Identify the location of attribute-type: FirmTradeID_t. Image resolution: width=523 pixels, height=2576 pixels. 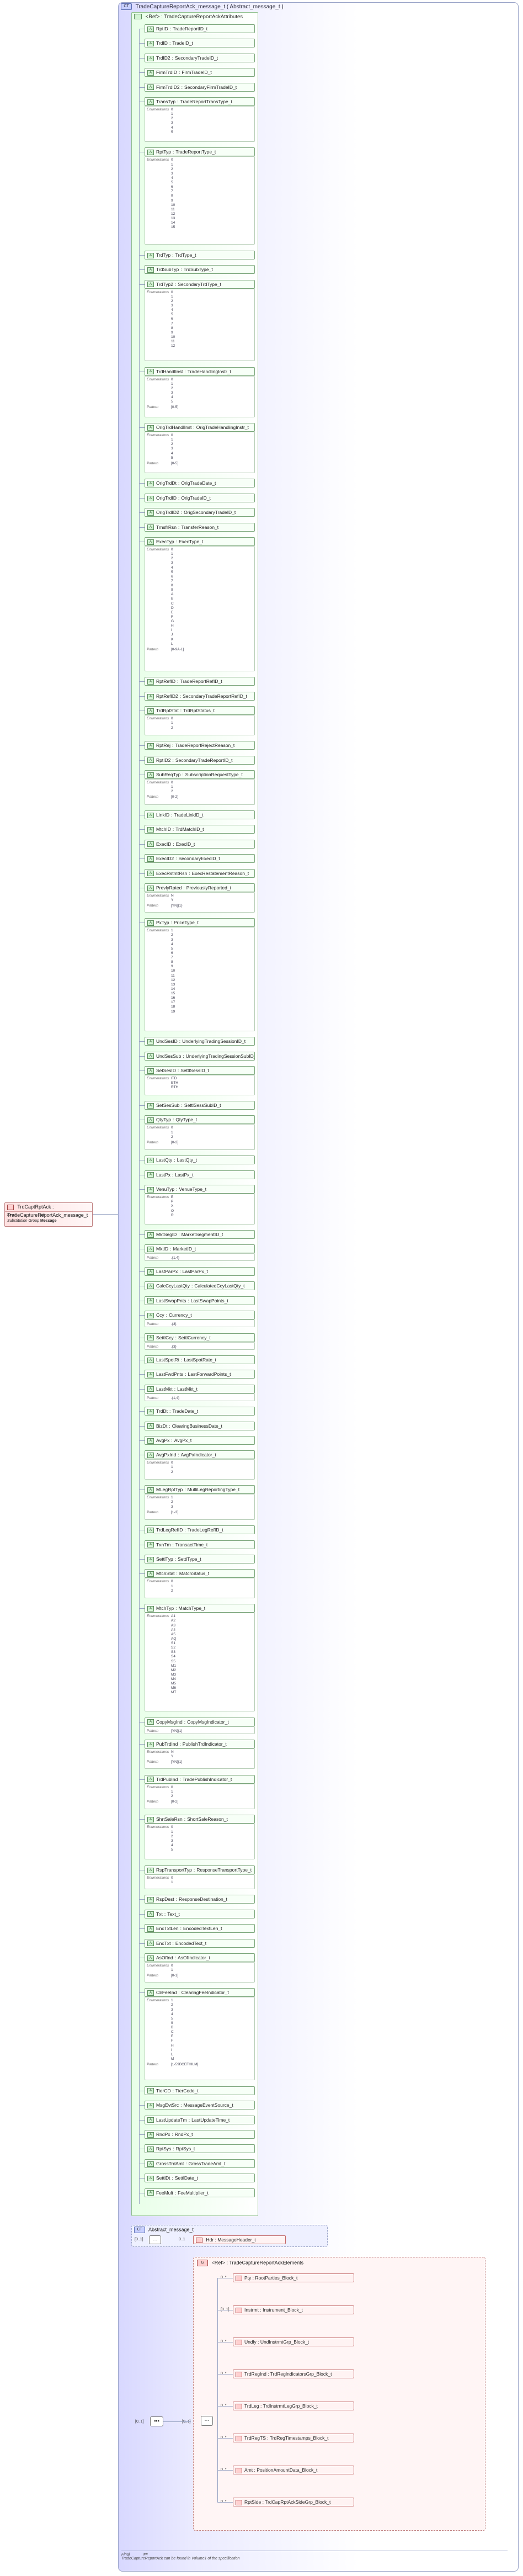
(197, 73).